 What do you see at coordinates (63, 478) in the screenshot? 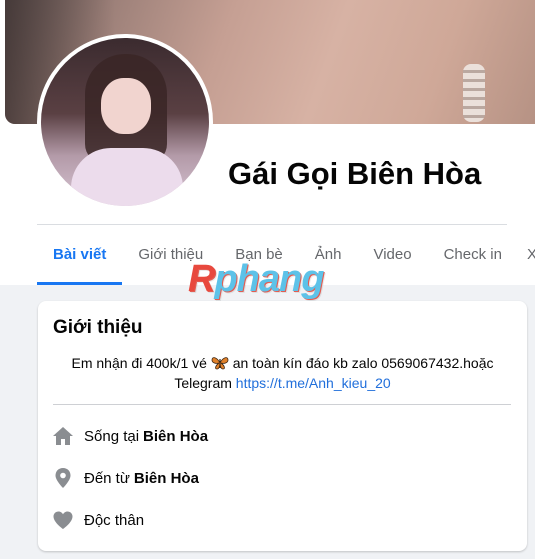
I see `location-pin-icon` at bounding box center [63, 478].